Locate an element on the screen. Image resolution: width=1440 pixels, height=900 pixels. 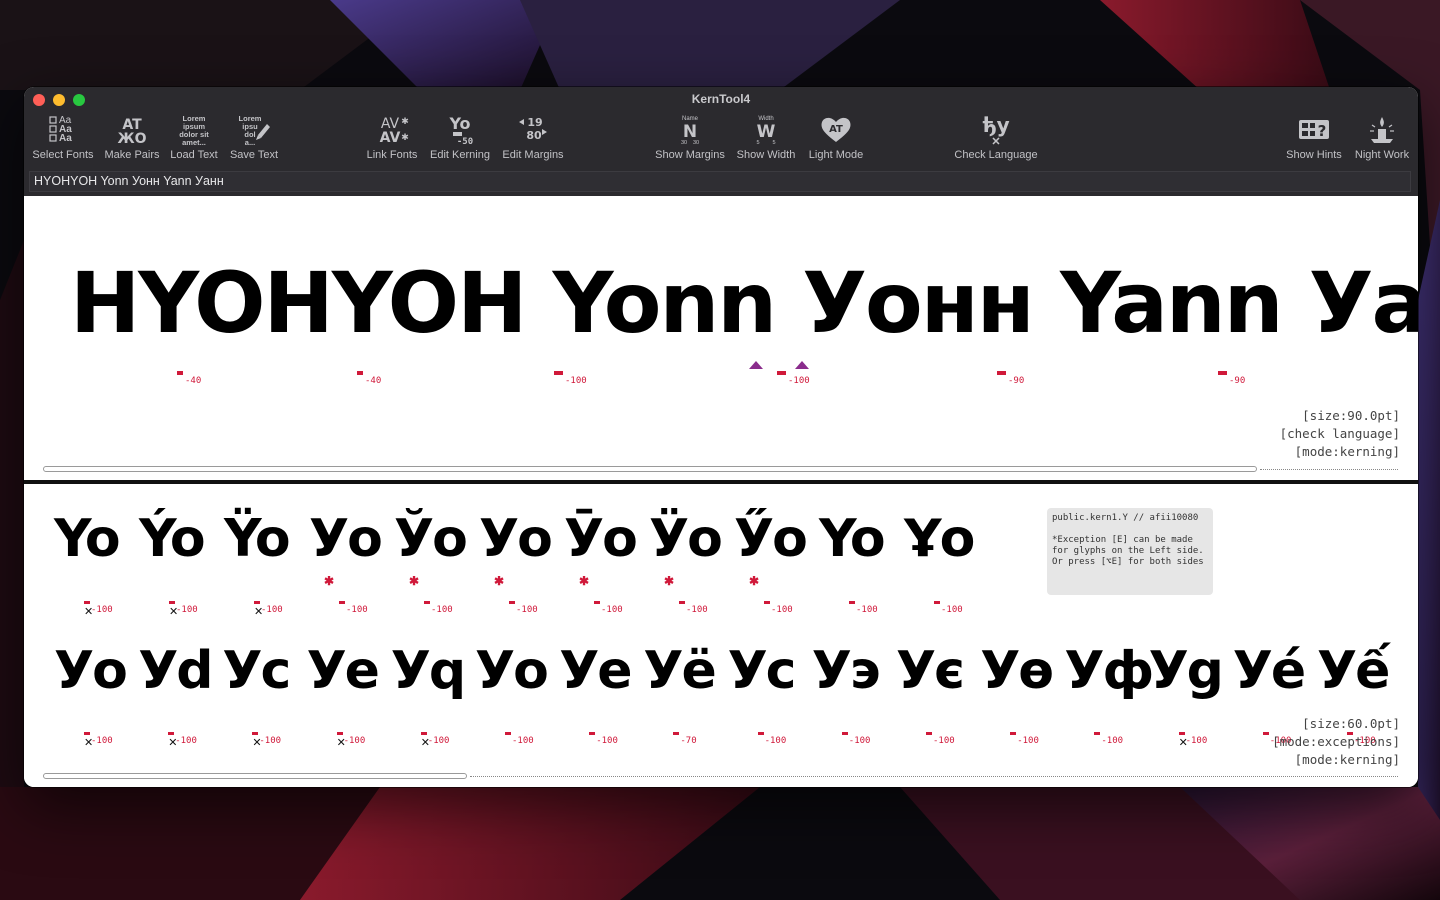
link-fonts-icon: AV AV ✱ ✱ is located at coordinates (392, 130).